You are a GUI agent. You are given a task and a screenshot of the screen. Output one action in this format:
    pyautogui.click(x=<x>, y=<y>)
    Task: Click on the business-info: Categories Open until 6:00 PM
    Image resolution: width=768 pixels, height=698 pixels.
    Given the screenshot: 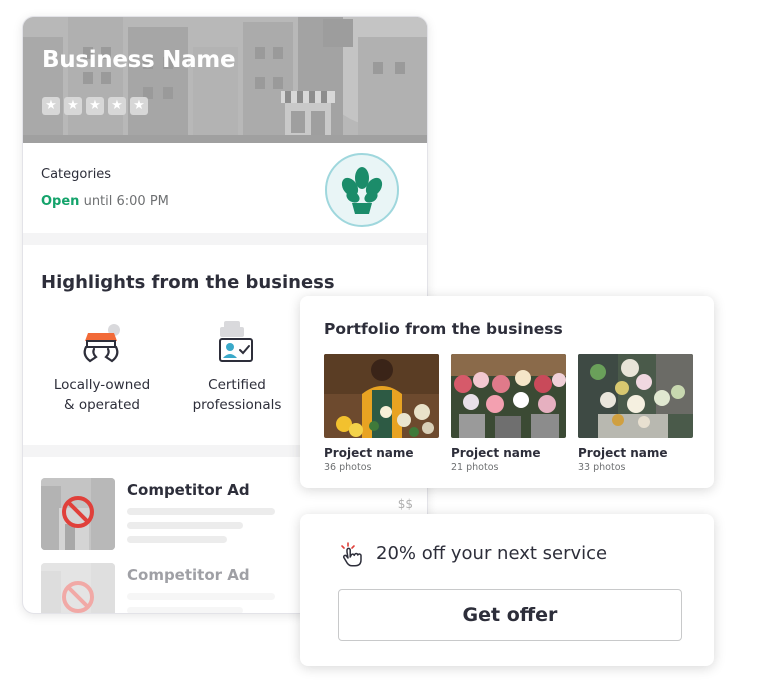 What is the action you would take?
    pyautogui.click(x=225, y=188)
    